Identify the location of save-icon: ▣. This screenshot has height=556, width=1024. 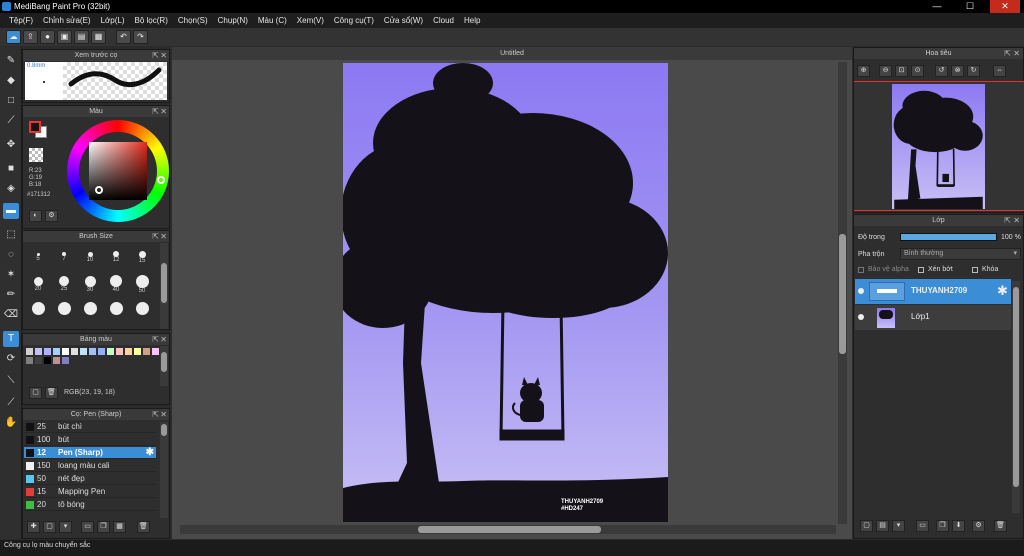
(64, 37).